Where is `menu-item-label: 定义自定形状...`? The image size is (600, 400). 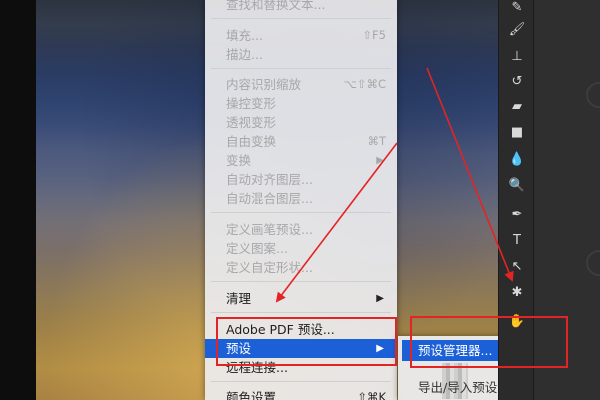 menu-item-label: 定义自定形状... is located at coordinates (269, 267).